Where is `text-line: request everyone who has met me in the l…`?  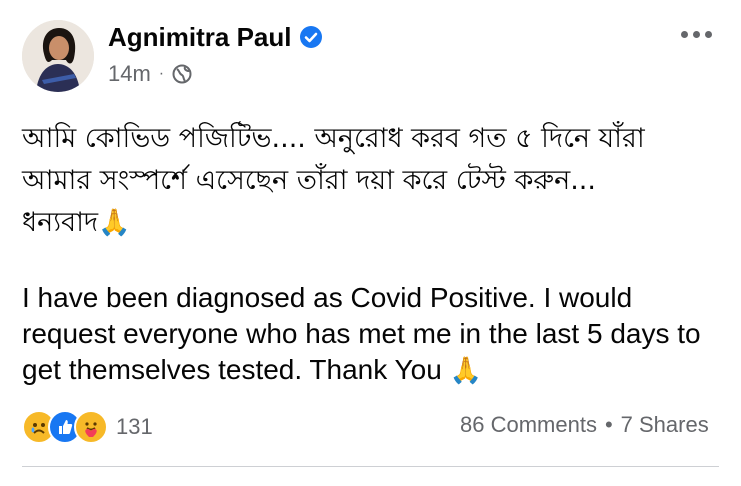 text-line: request everyone who has met me in the l… is located at coordinates (361, 333).